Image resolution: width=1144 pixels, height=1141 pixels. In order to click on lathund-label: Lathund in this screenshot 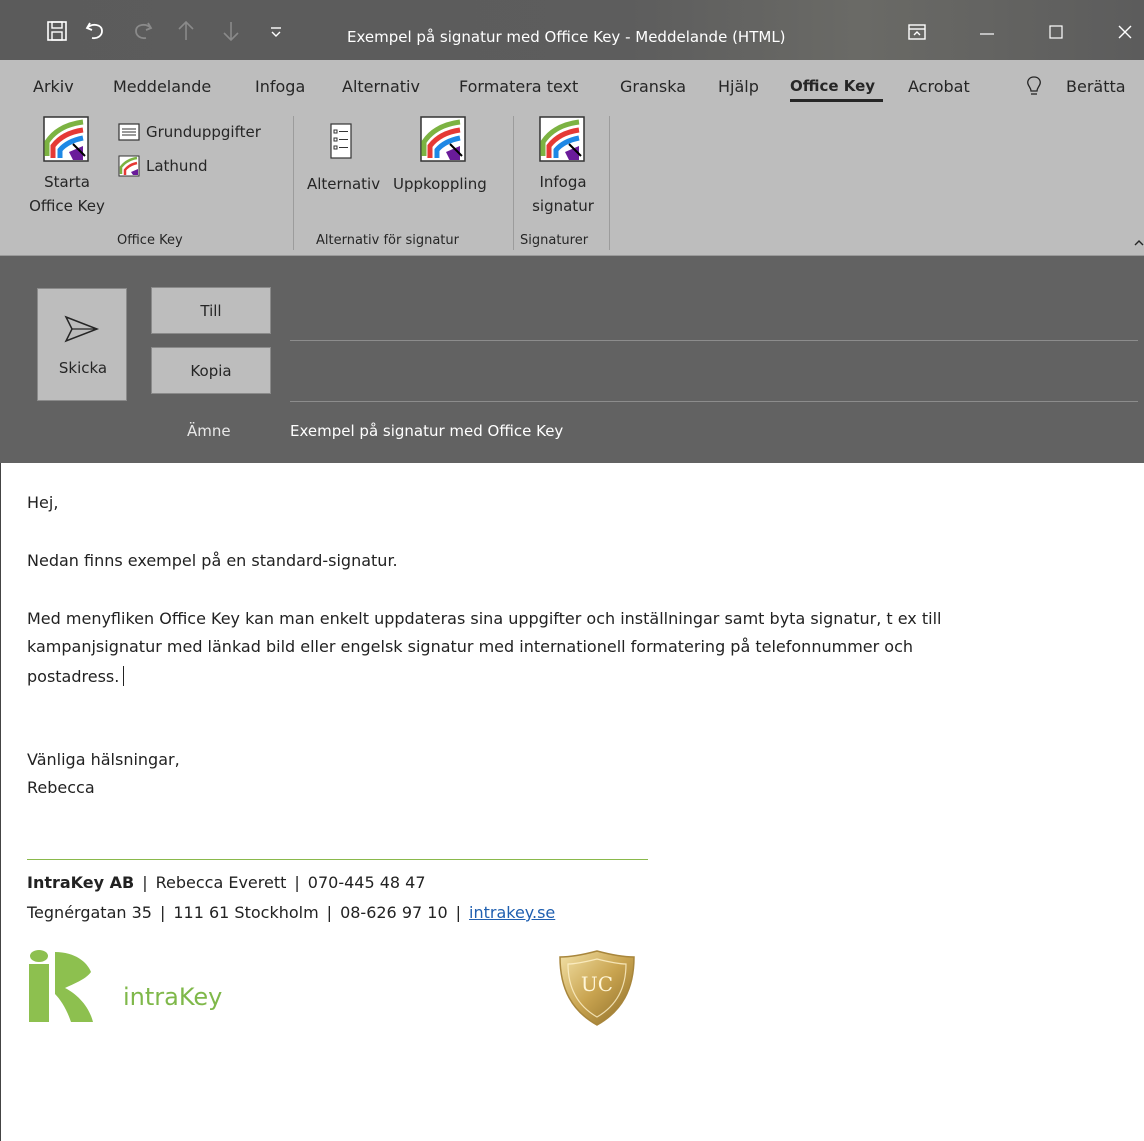, I will do `click(177, 166)`.